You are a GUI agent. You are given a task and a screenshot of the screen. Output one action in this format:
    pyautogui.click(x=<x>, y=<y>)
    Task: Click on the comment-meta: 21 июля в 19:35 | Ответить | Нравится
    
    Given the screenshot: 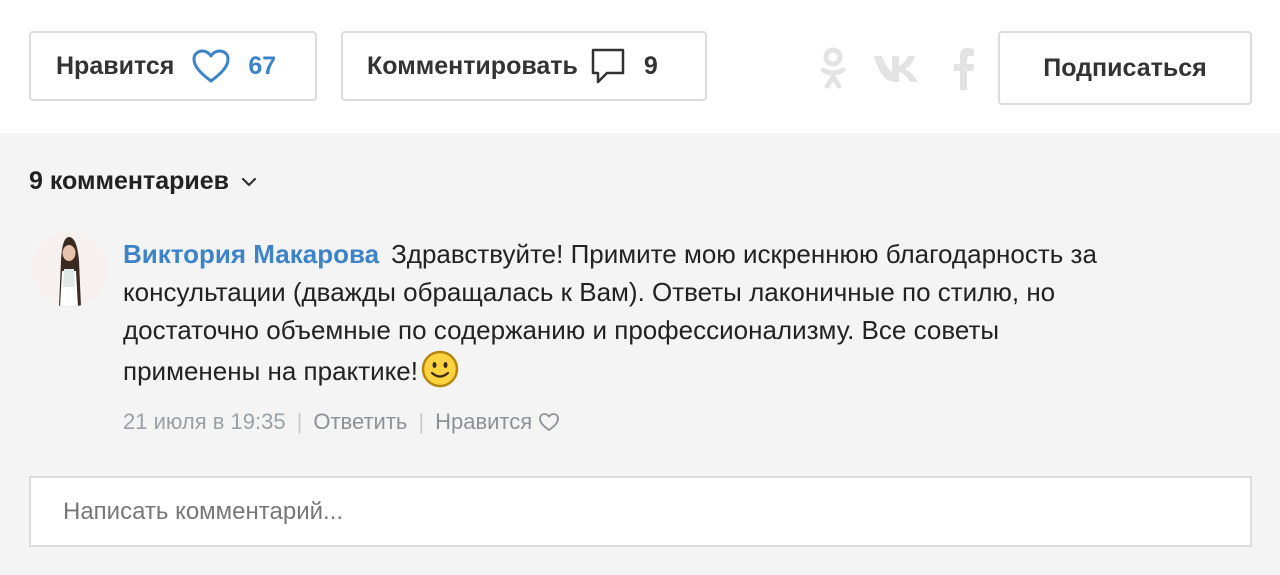 What is the action you would take?
    pyautogui.click(x=341, y=422)
    